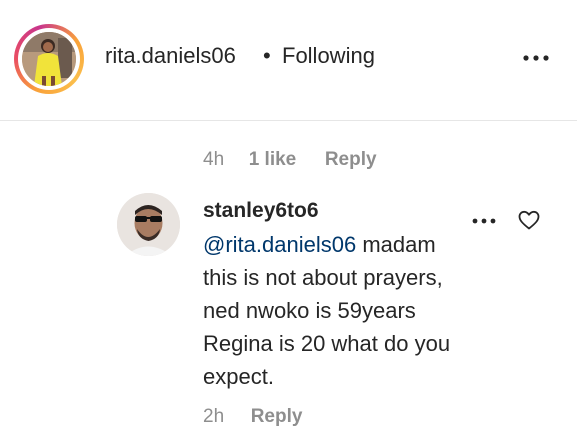 The height and width of the screenshot is (434, 577). I want to click on reply-author-username: stanley6to6, so click(261, 211).